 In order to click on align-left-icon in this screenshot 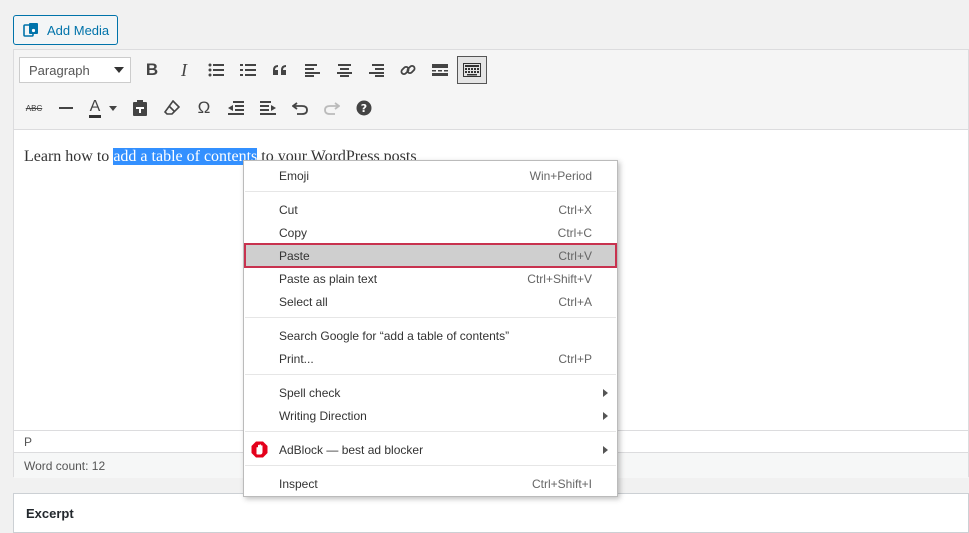, I will do `click(312, 70)`.